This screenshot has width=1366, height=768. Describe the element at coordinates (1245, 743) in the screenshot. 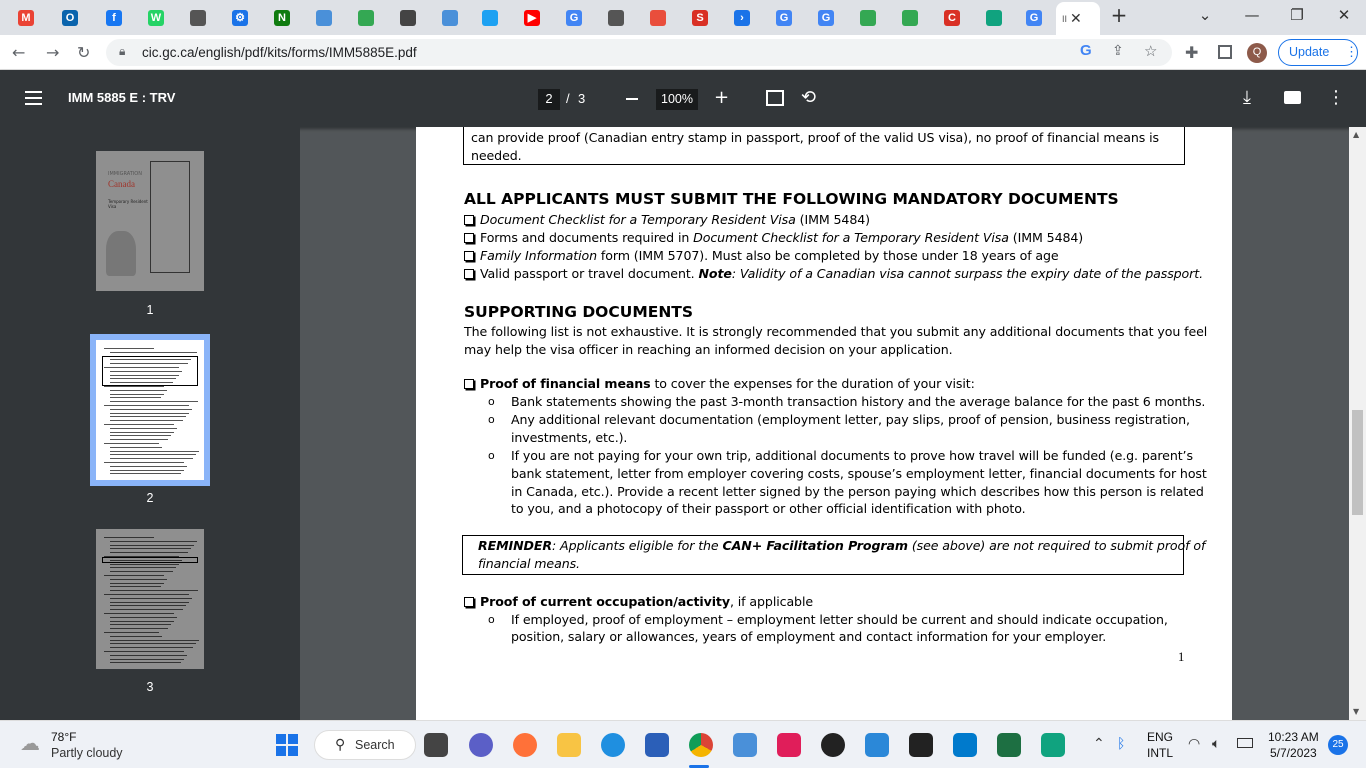

I see `battery-icon` at that location.